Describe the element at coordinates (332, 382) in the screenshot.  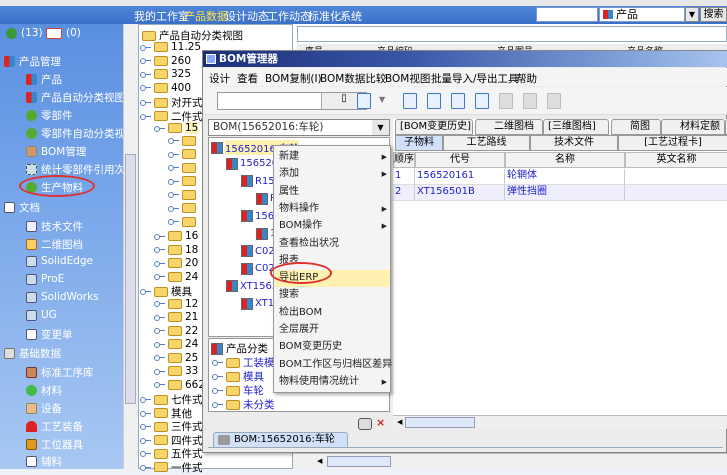
I see `context-menu-item: 物料使用情况统计 ▶` at that location.